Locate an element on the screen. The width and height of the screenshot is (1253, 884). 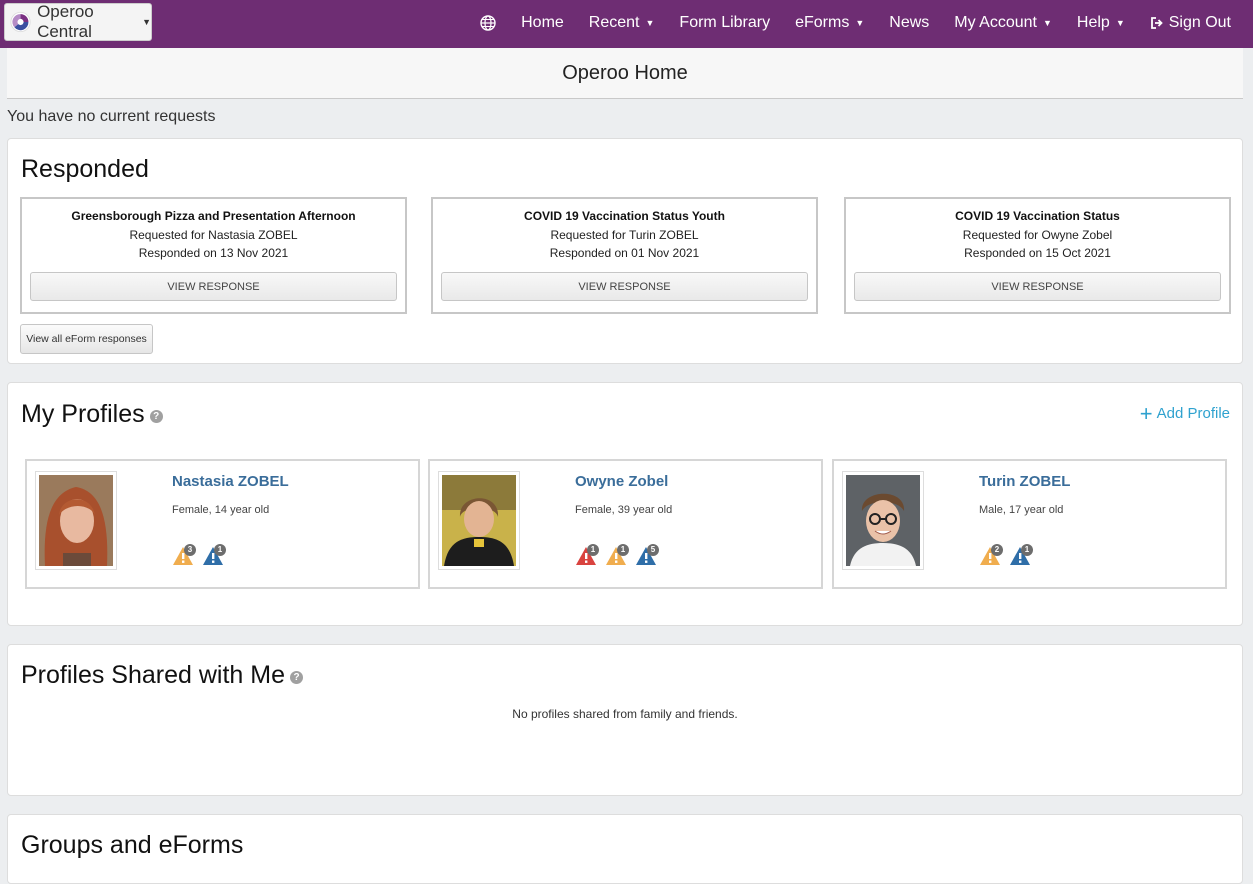
response-date: Responded on 01 Nov 2021 is located at coordinates (624, 253).